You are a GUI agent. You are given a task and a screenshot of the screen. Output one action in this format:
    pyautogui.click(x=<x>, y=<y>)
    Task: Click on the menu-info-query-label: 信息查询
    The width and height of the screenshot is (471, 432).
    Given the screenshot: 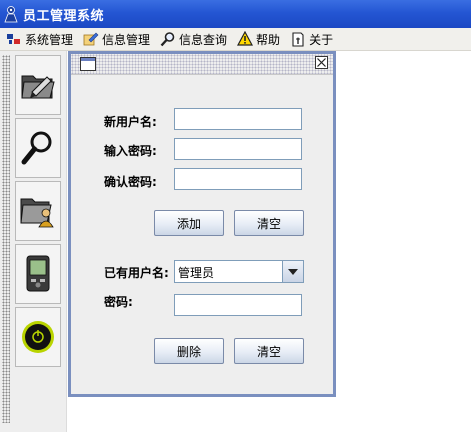 What is the action you would take?
    pyautogui.click(x=203, y=39)
    